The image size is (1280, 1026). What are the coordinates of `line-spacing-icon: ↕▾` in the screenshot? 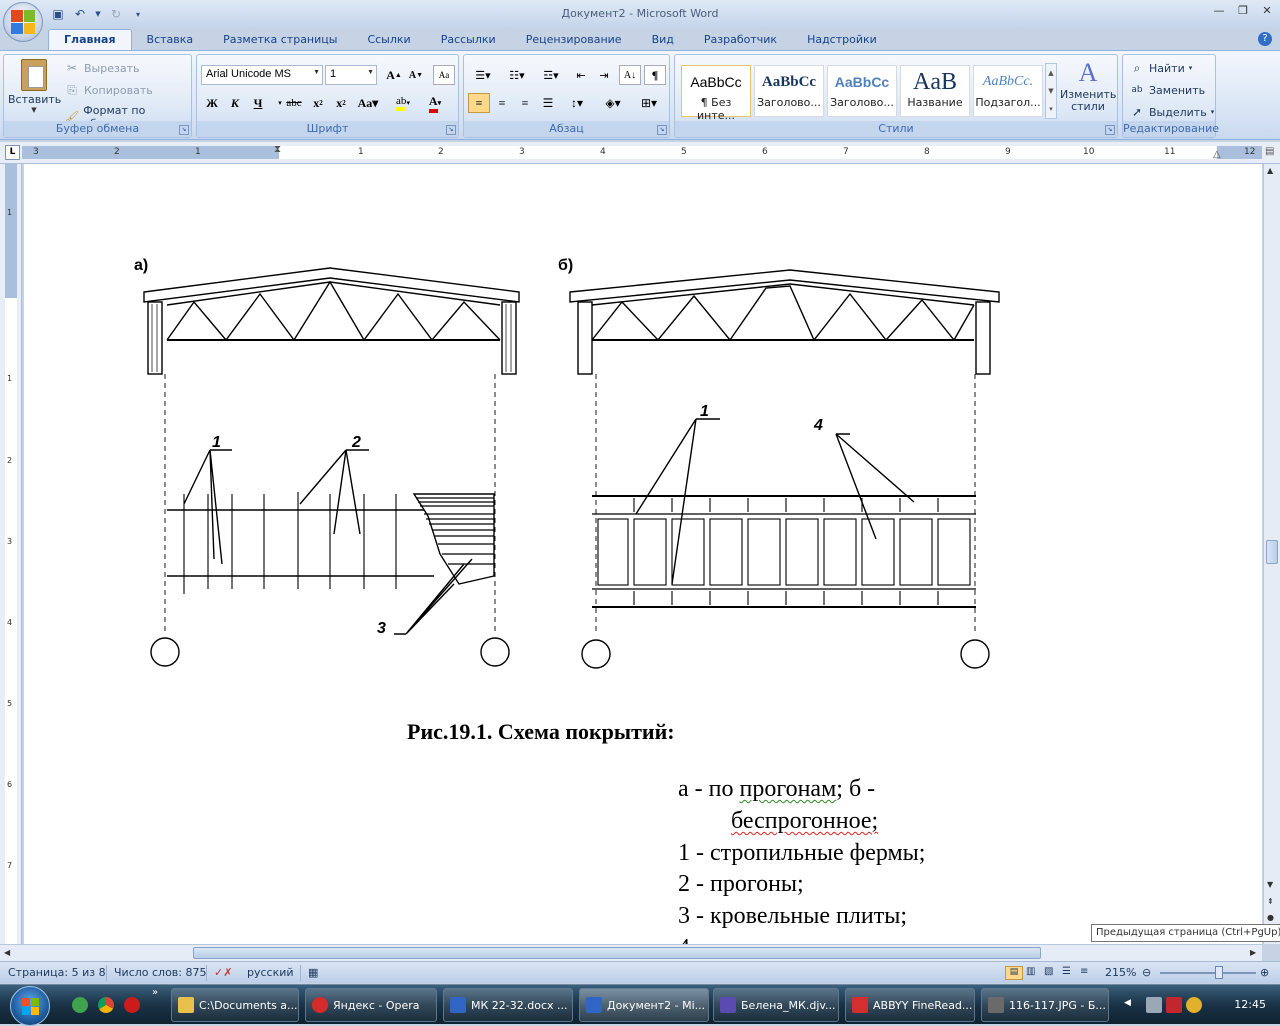 It's located at (577, 103).